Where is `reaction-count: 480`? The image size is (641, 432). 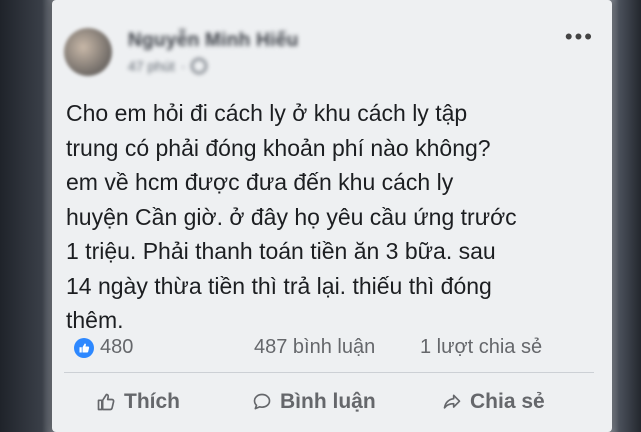 reaction-count: 480 is located at coordinates (116, 347).